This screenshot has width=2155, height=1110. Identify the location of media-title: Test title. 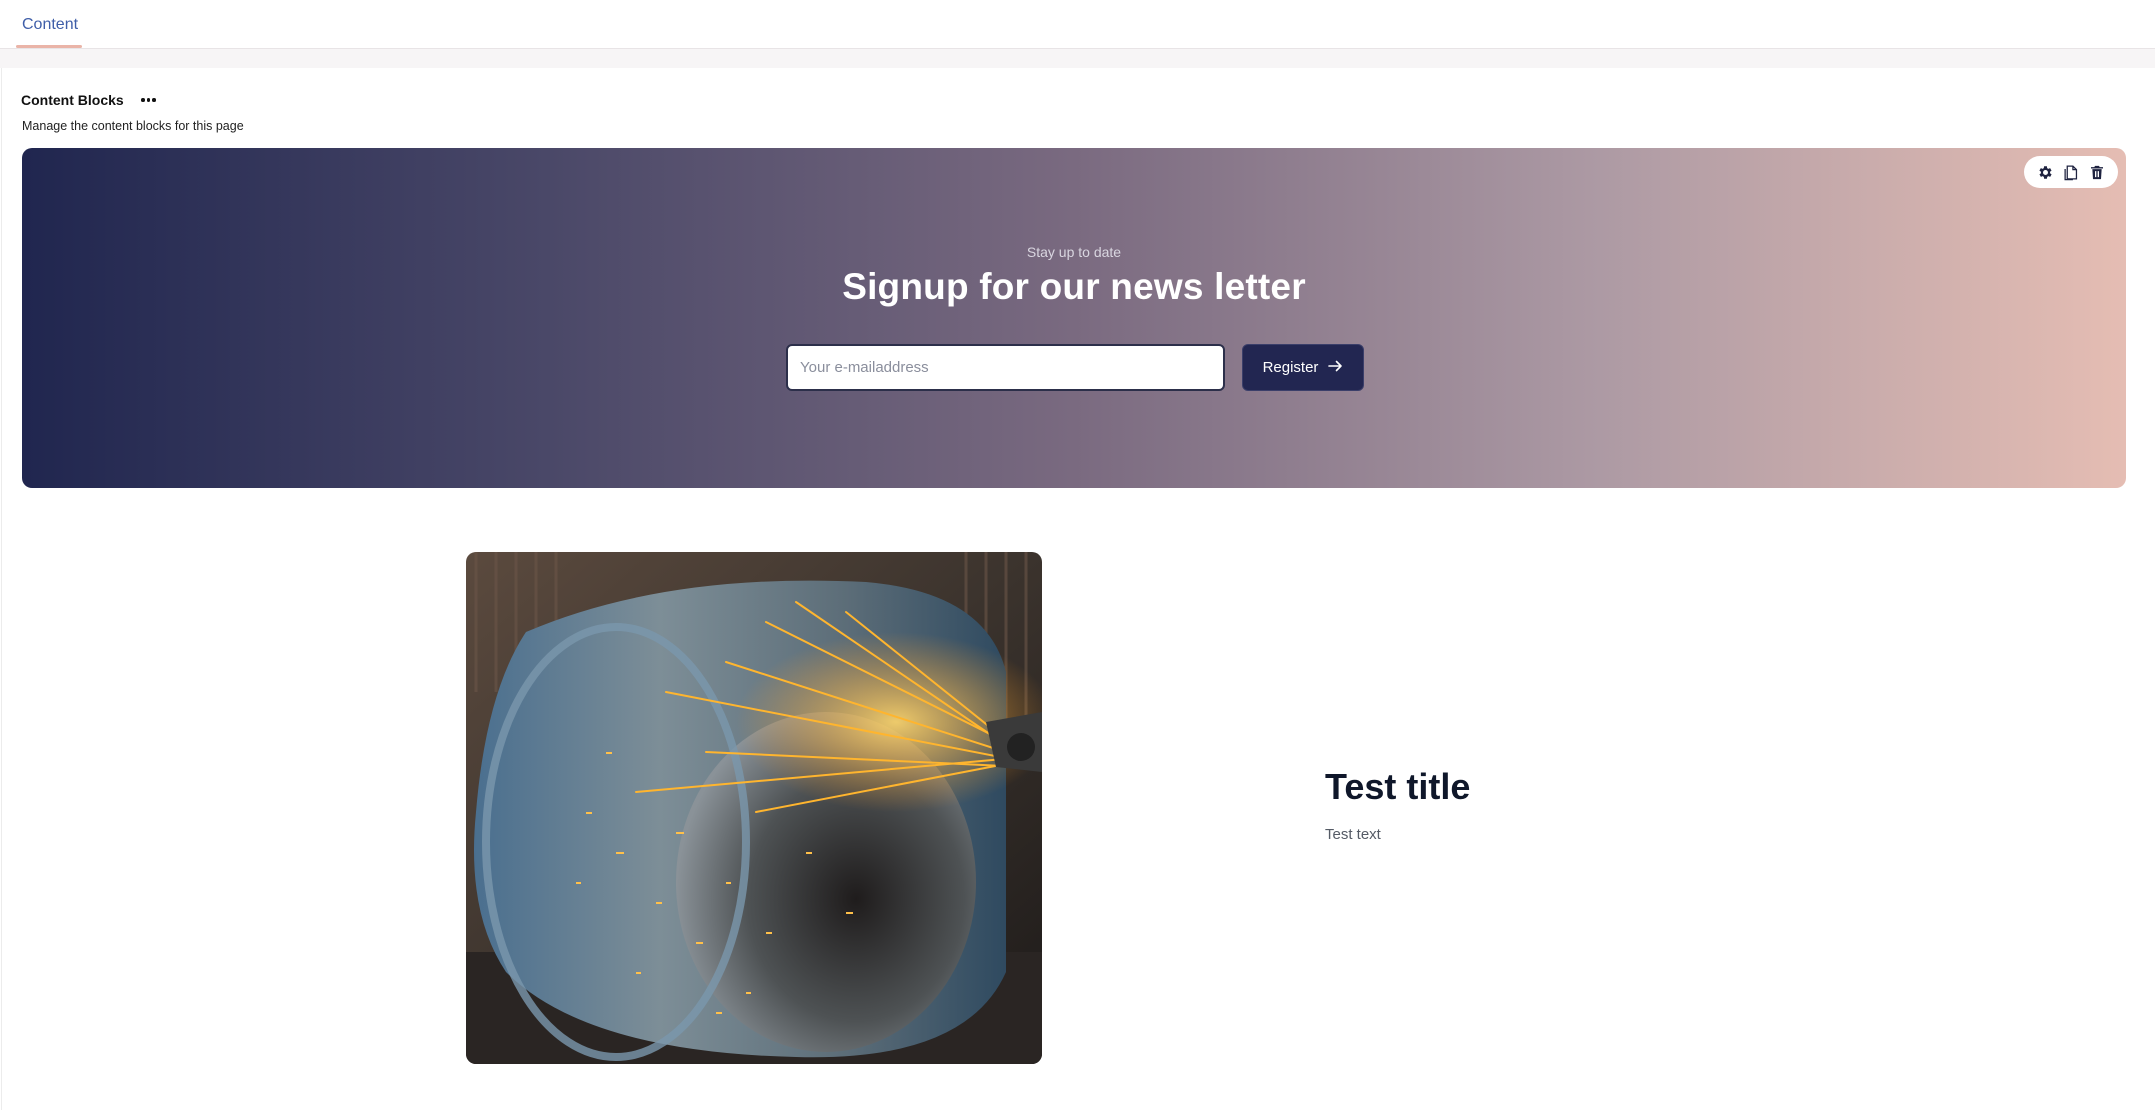
(1398, 786).